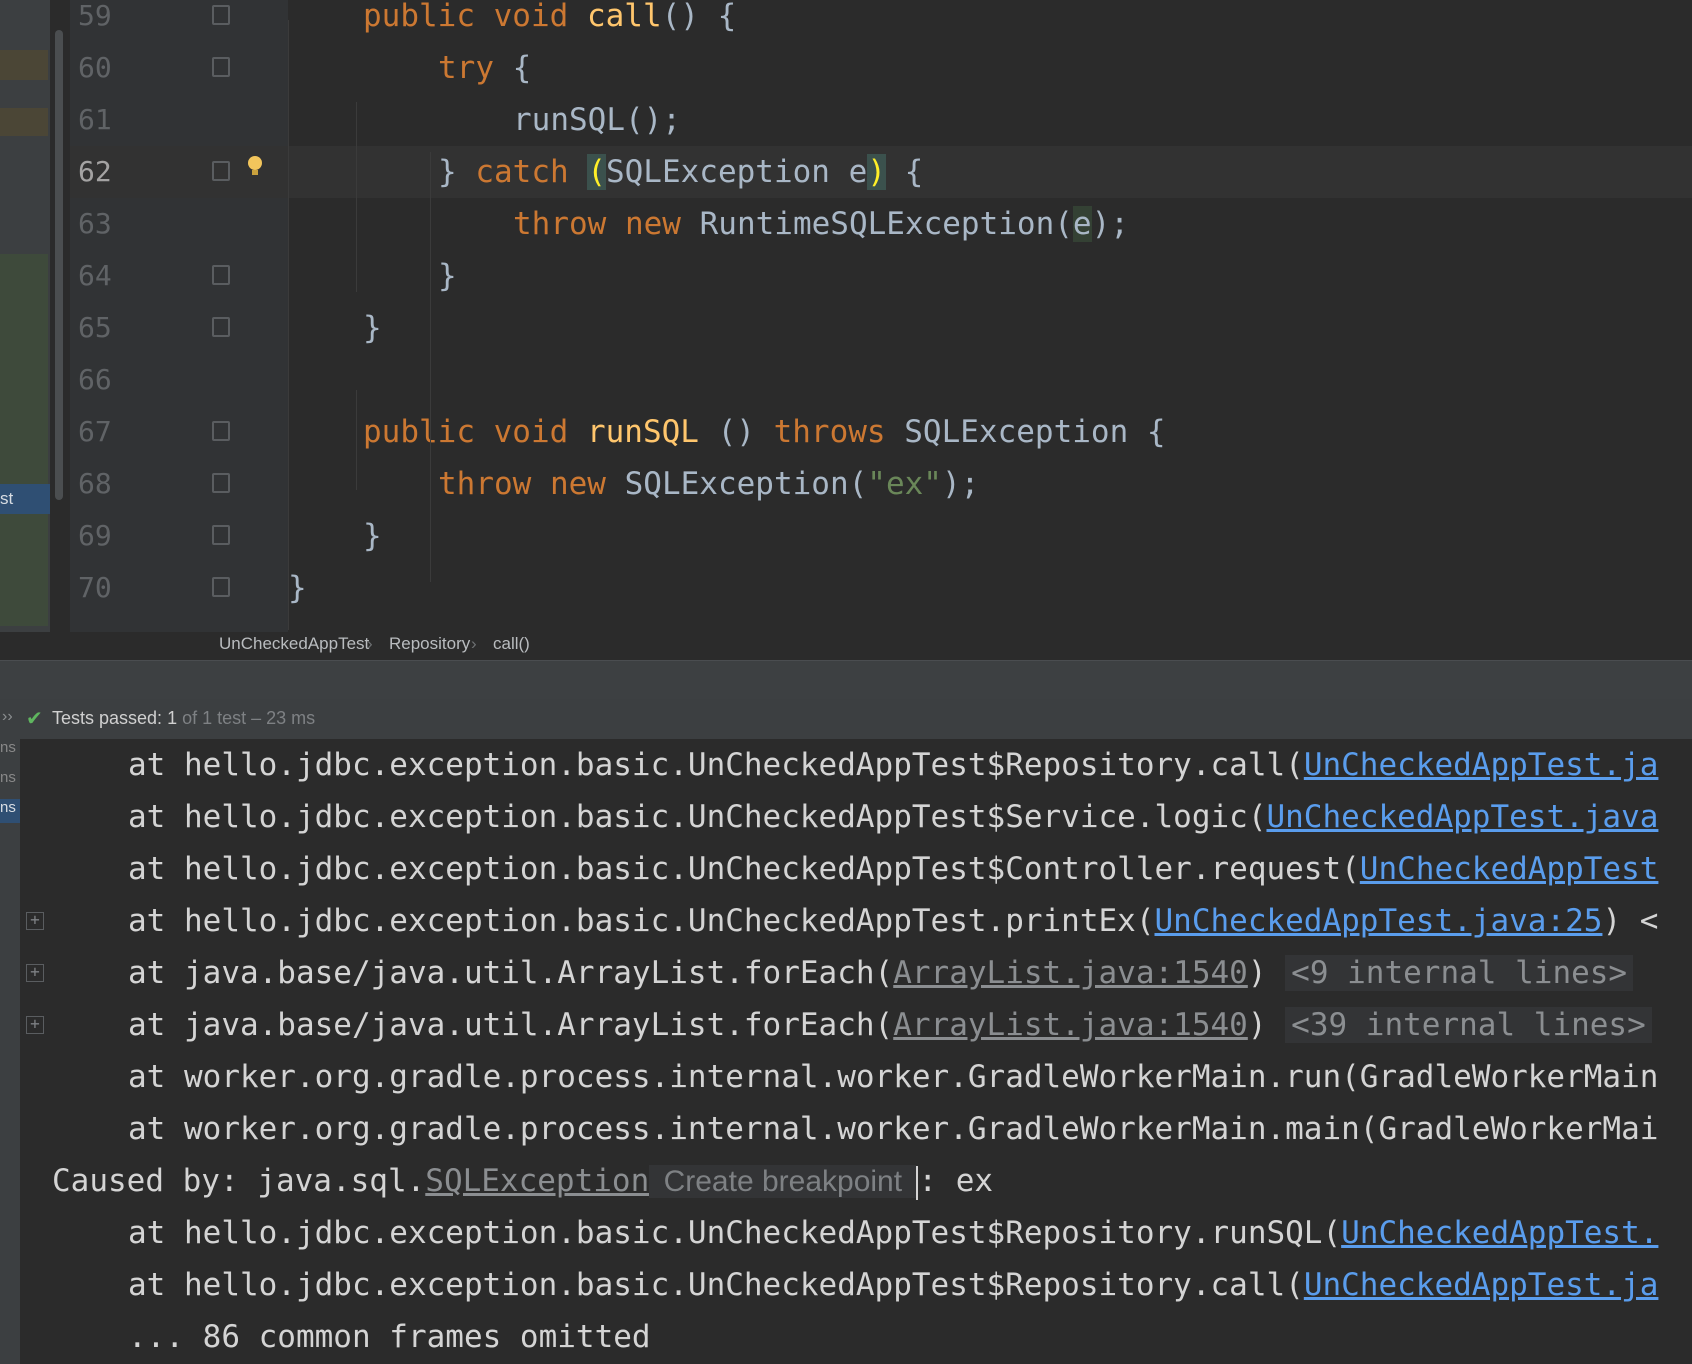 Image resolution: width=1692 pixels, height=1364 pixels. What do you see at coordinates (537, 1181) in the screenshot?
I see `source-link: SQLException` at bounding box center [537, 1181].